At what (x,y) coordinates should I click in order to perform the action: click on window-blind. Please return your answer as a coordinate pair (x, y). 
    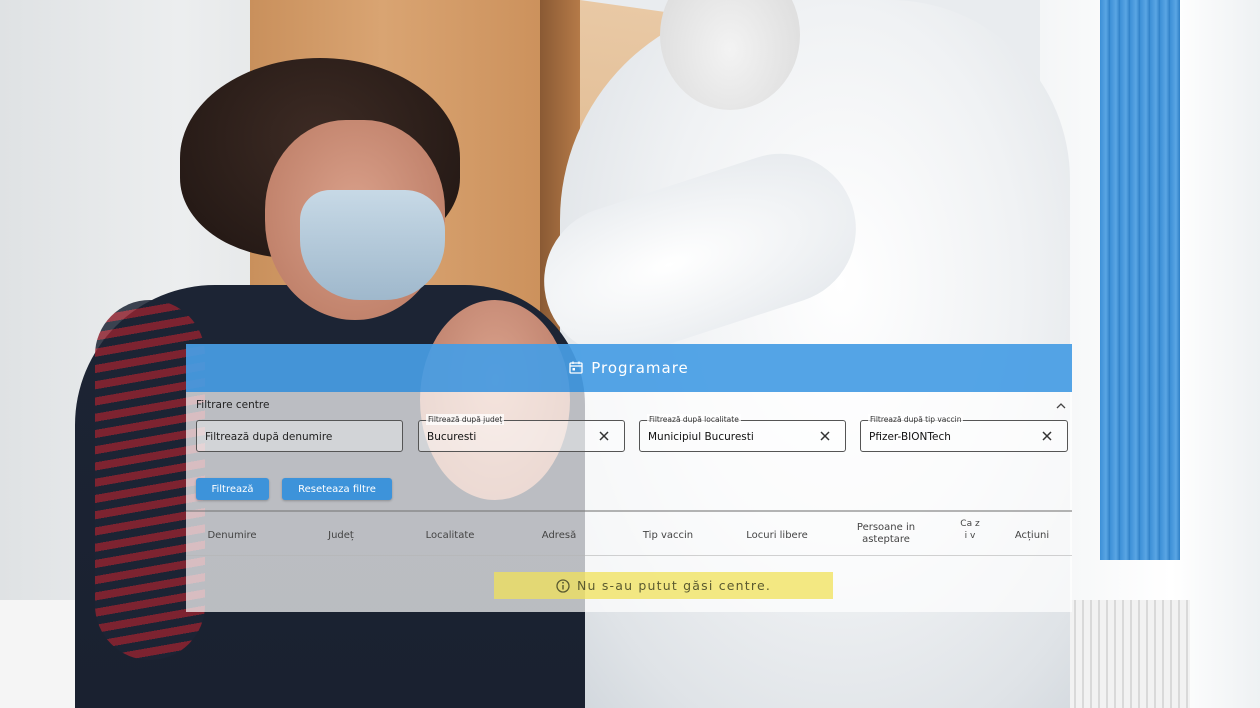
    Looking at the image, I should click on (1140, 280).